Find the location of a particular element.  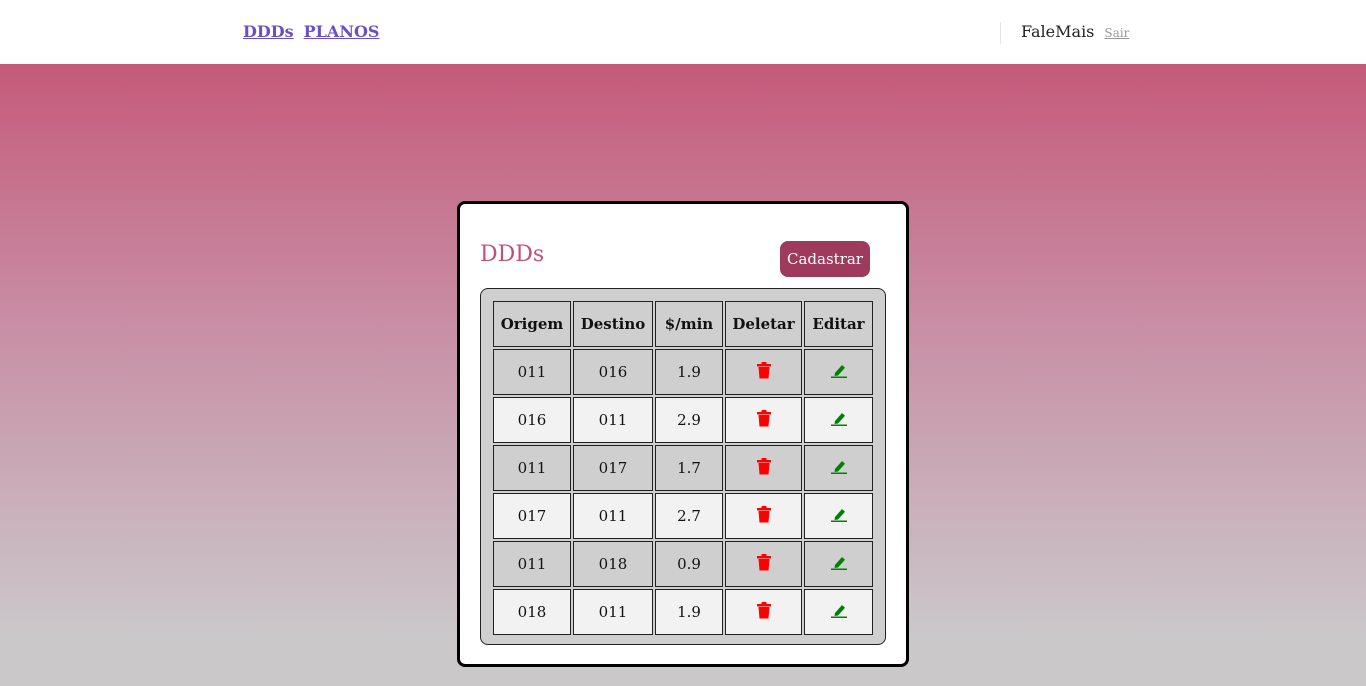

nav-link-ddds: DDDs is located at coordinates (268, 31).